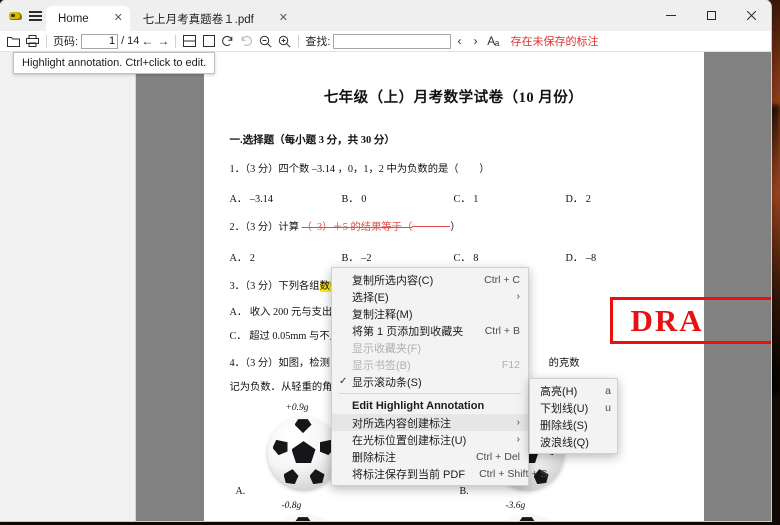 This screenshot has height=525, width=780. What do you see at coordinates (564, 425) in the screenshot?
I see `submenu-label-strikeout: 删除线(S)` at bounding box center [564, 425].